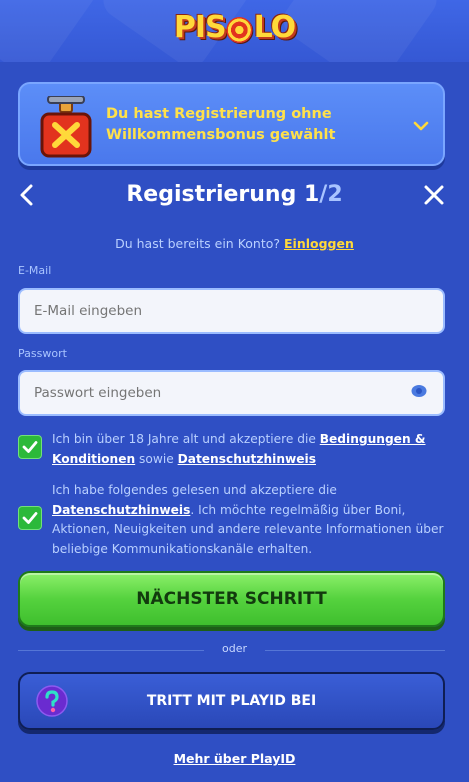  What do you see at coordinates (234, 194) in the screenshot?
I see `page-title: Registrierung 1/2` at bounding box center [234, 194].